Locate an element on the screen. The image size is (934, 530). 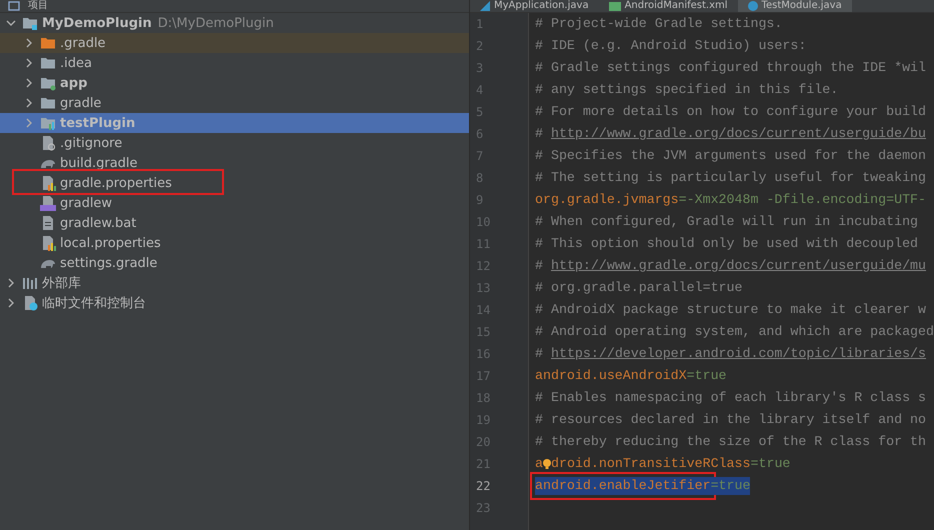
script-file-icon is located at coordinates (48, 203).